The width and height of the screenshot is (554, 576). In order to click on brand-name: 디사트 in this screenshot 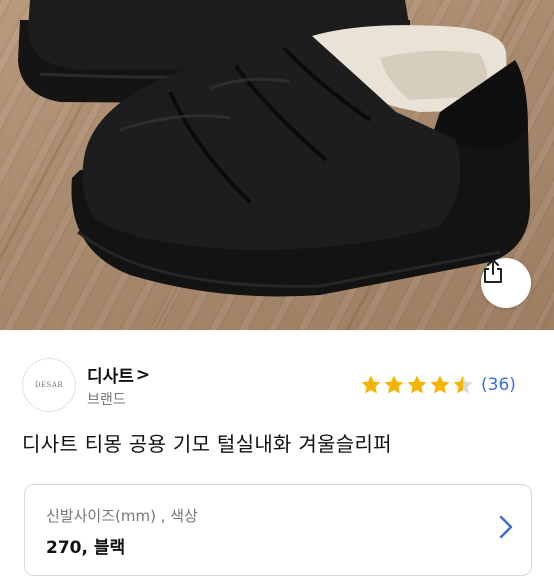, I will do `click(110, 377)`.